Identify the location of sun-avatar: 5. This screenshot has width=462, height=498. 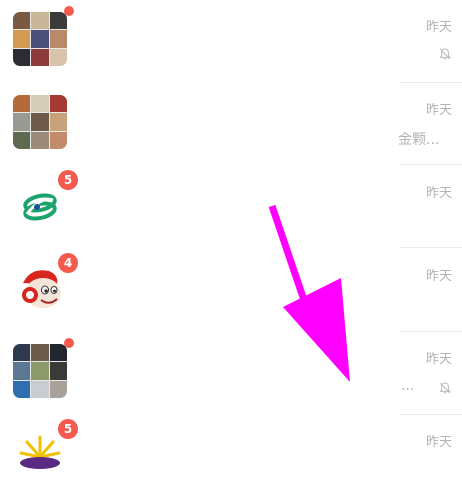
(45, 451).